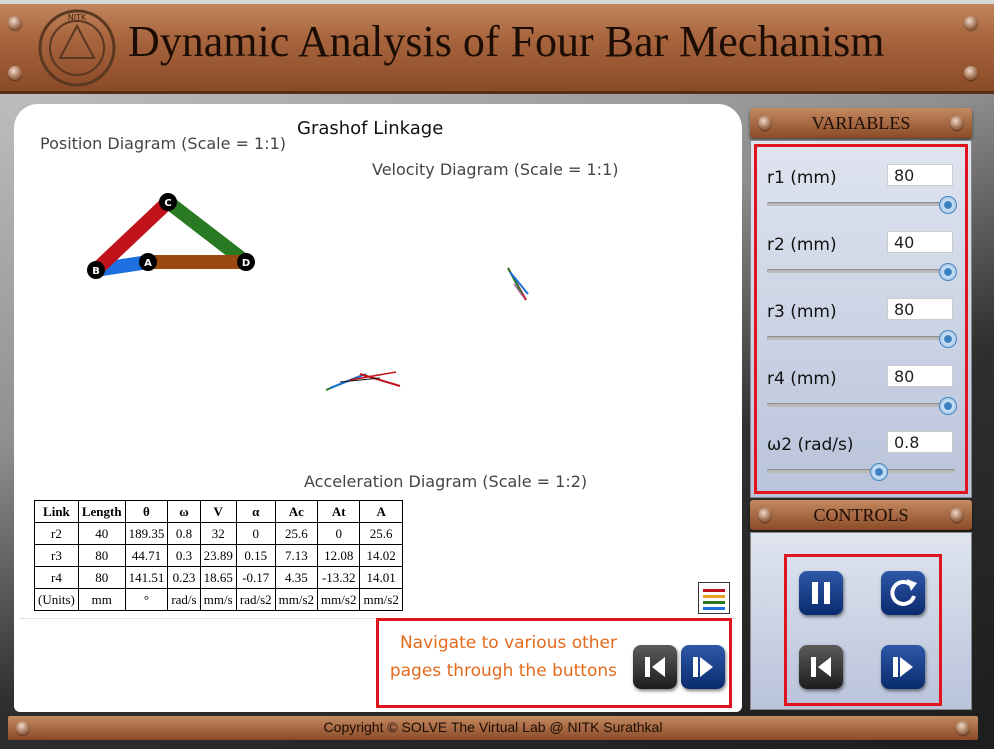 The height and width of the screenshot is (749, 994). I want to click on variable-r2: r2 (mm) 40, so click(865, 261).